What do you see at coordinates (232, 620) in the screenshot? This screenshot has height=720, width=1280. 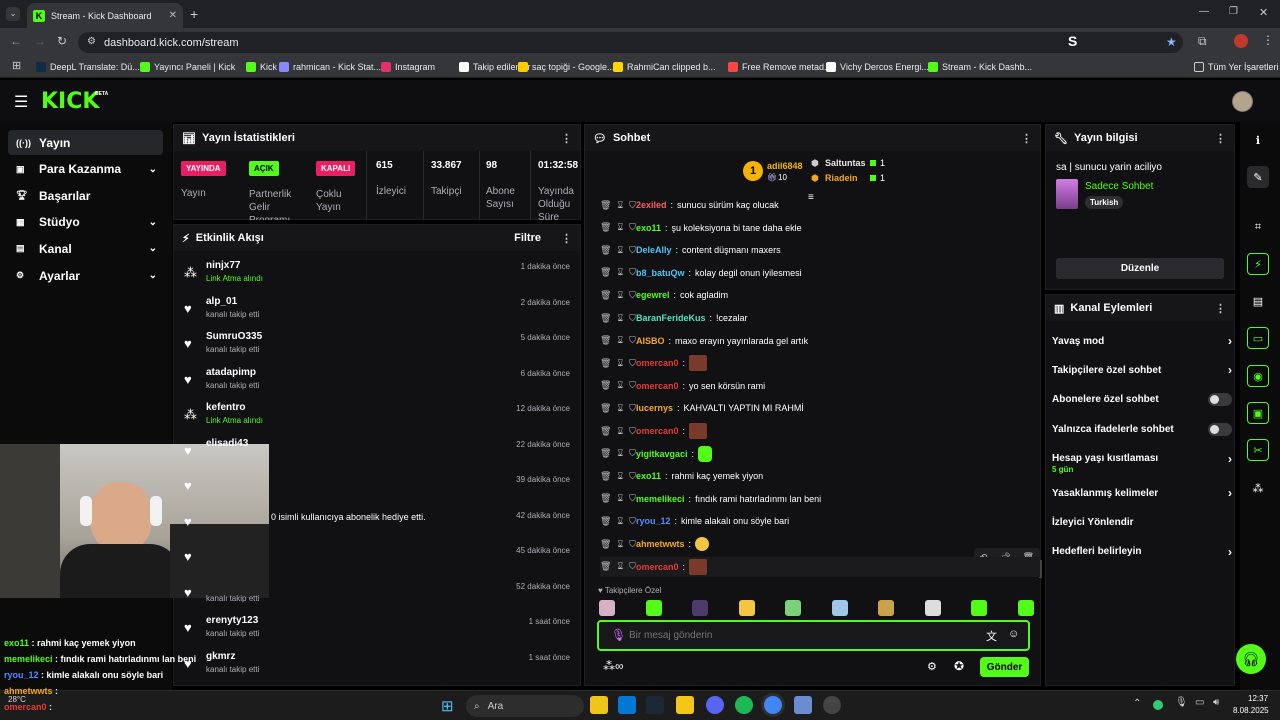 I see `activity-username: erenyty123` at bounding box center [232, 620].